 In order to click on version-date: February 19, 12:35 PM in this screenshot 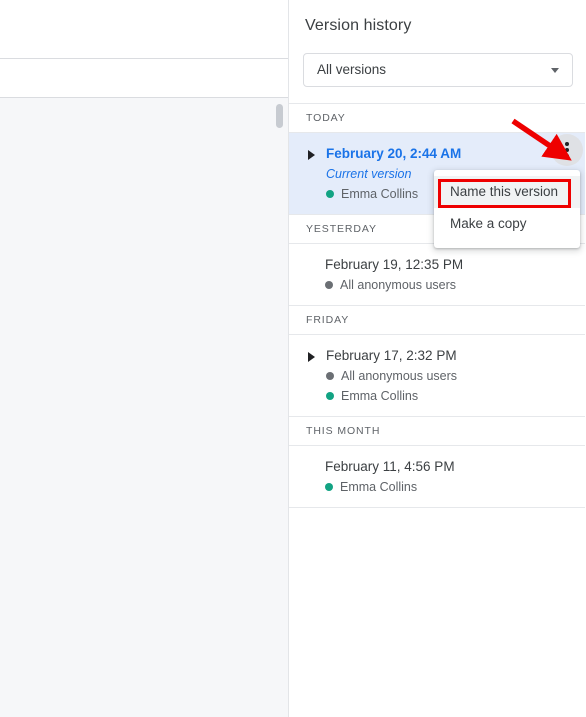, I will do `click(394, 264)`.